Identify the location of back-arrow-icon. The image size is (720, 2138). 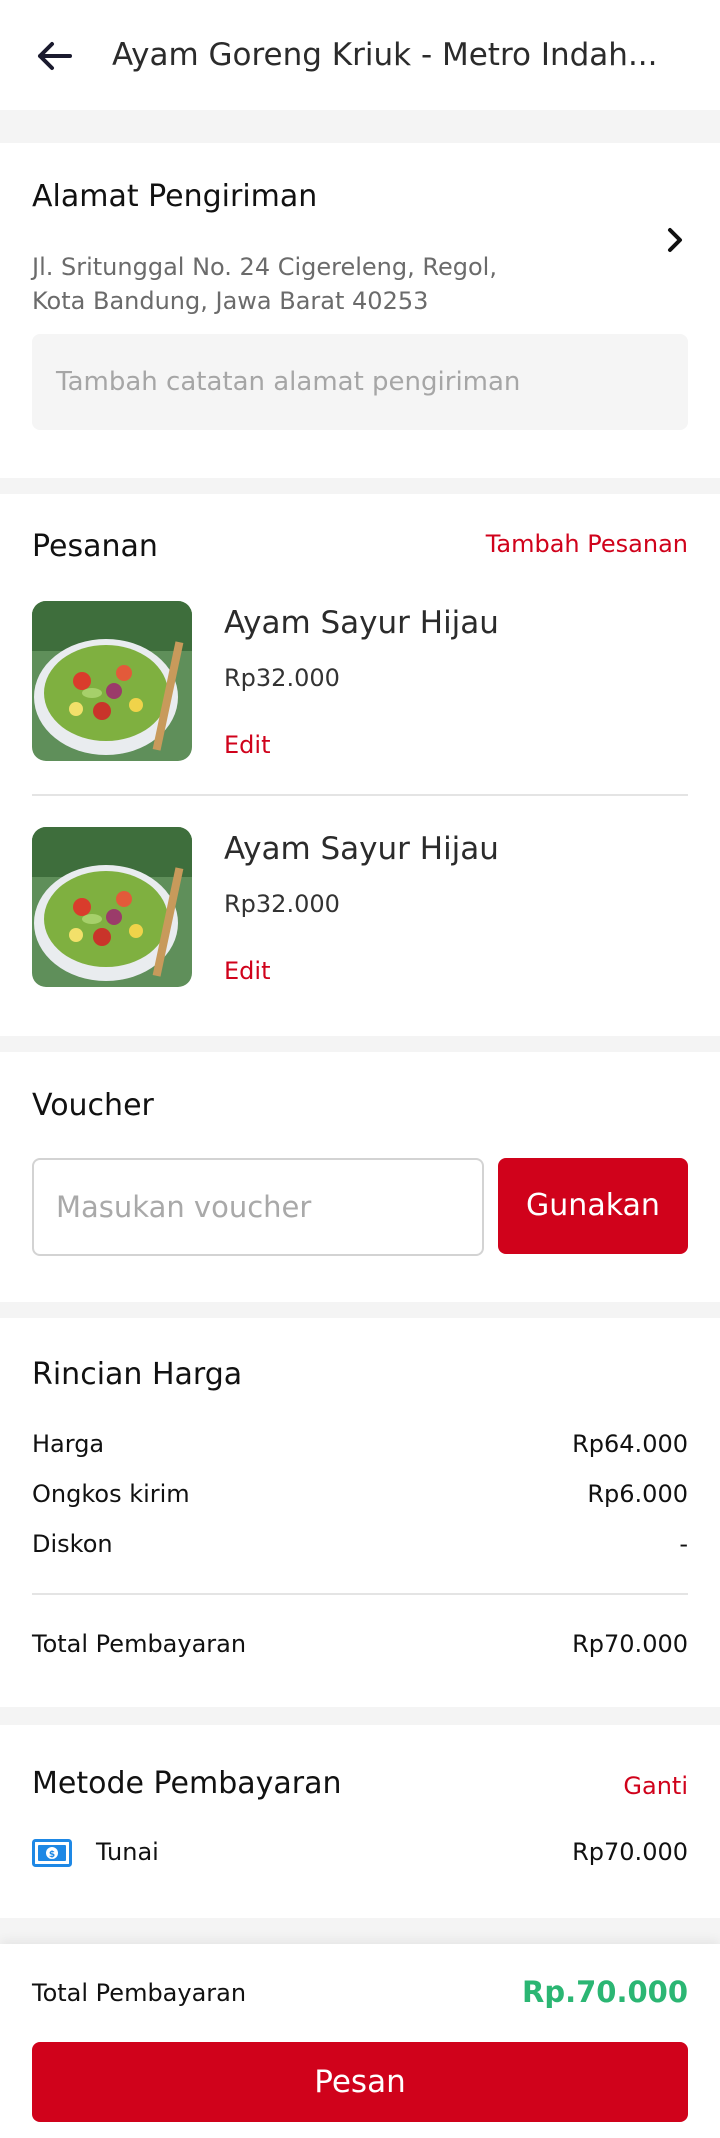
(54, 56).